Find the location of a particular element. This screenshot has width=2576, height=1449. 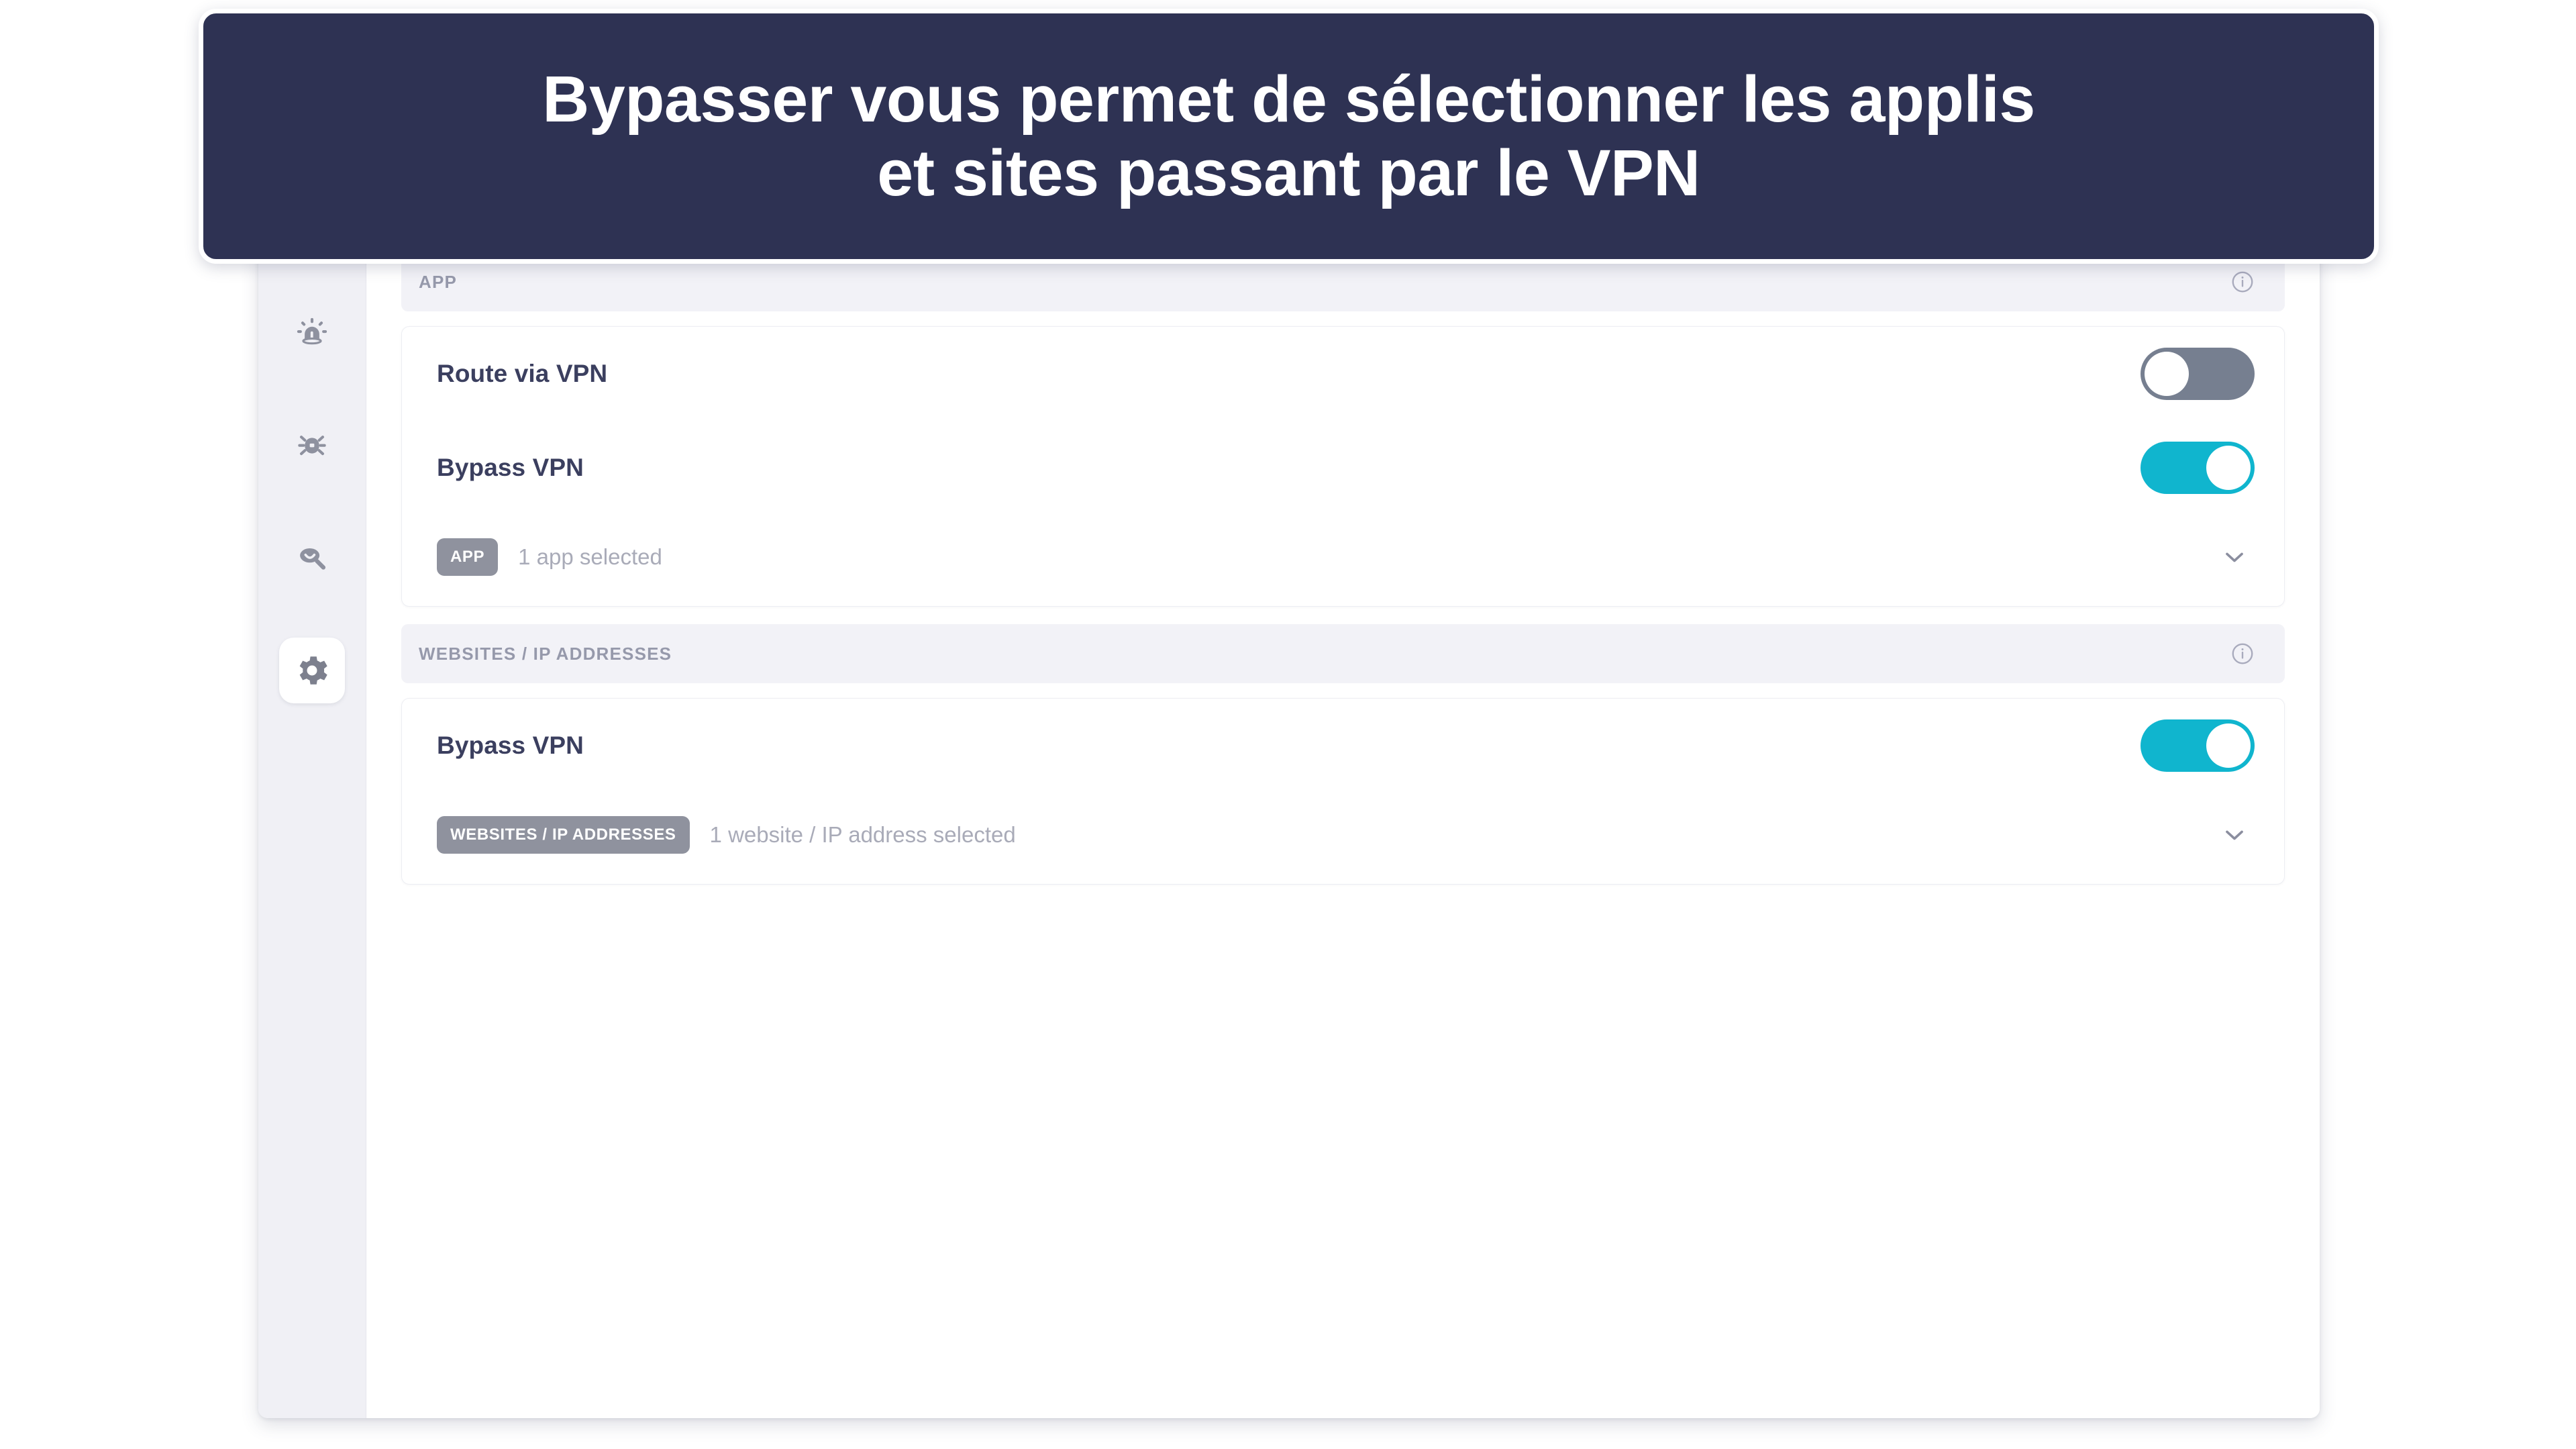

row-bypass-vpn-websites: Bypass VPN is located at coordinates (1346, 746).